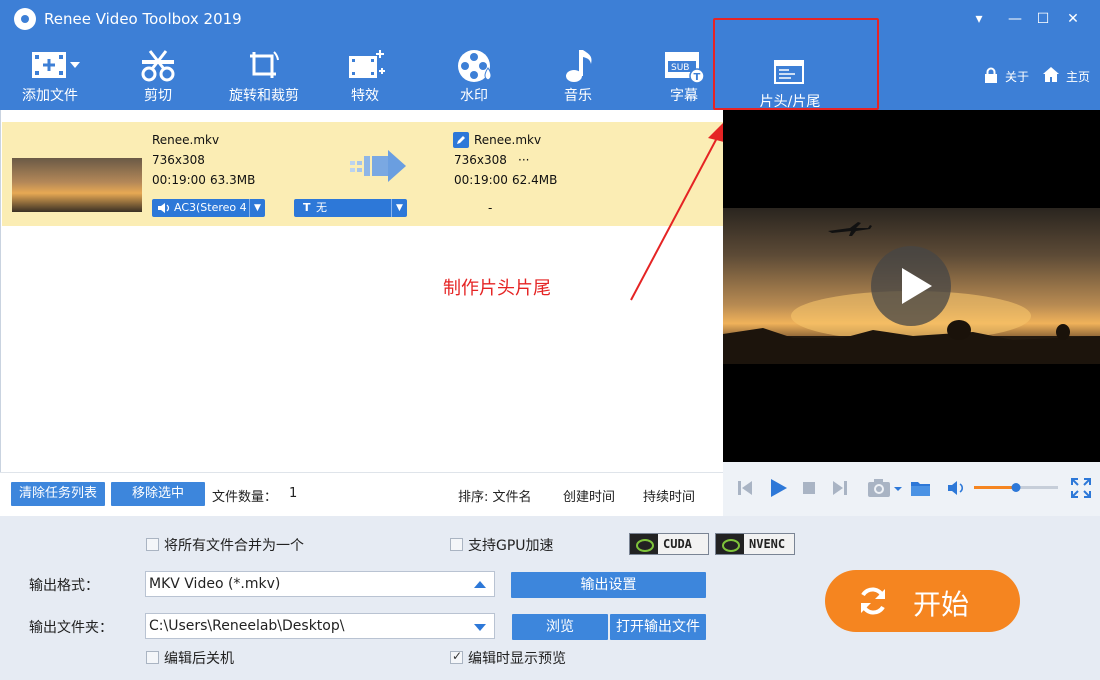 The image size is (1100, 680). Describe the element at coordinates (550, 19) in the screenshot. I see `title-bar: Renee Video Toolbox 2019 ▾ — ☐ ✕` at that location.